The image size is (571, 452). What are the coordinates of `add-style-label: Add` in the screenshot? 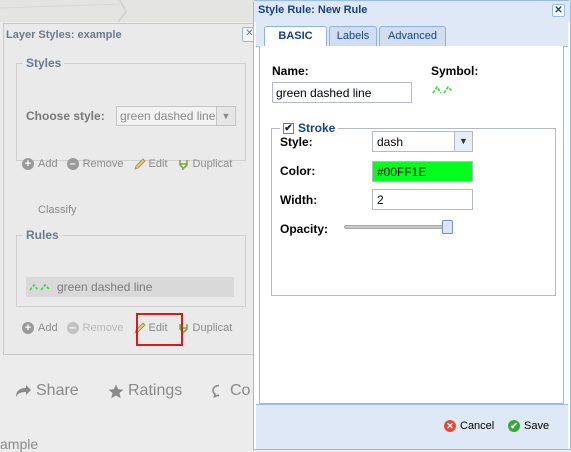 It's located at (48, 164).